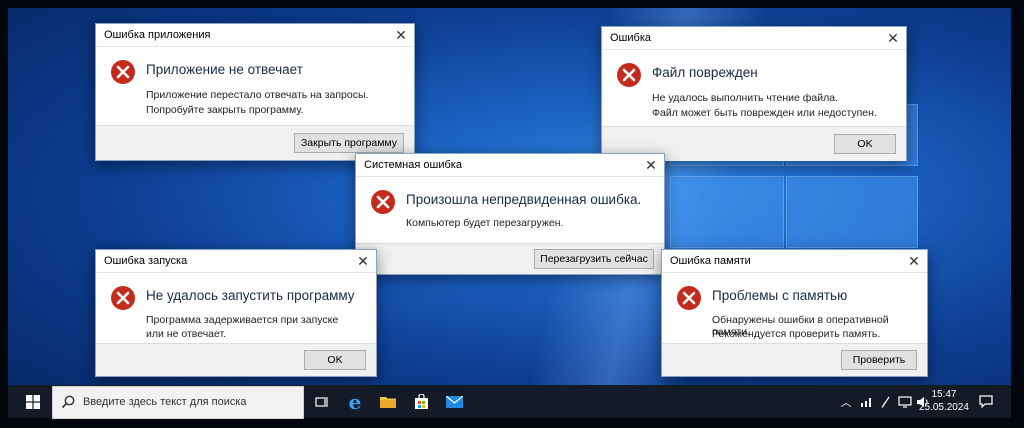 This screenshot has width=1024, height=428. Describe the element at coordinates (413, 165) in the screenshot. I see `dialog-title: Системная ошибка` at that location.